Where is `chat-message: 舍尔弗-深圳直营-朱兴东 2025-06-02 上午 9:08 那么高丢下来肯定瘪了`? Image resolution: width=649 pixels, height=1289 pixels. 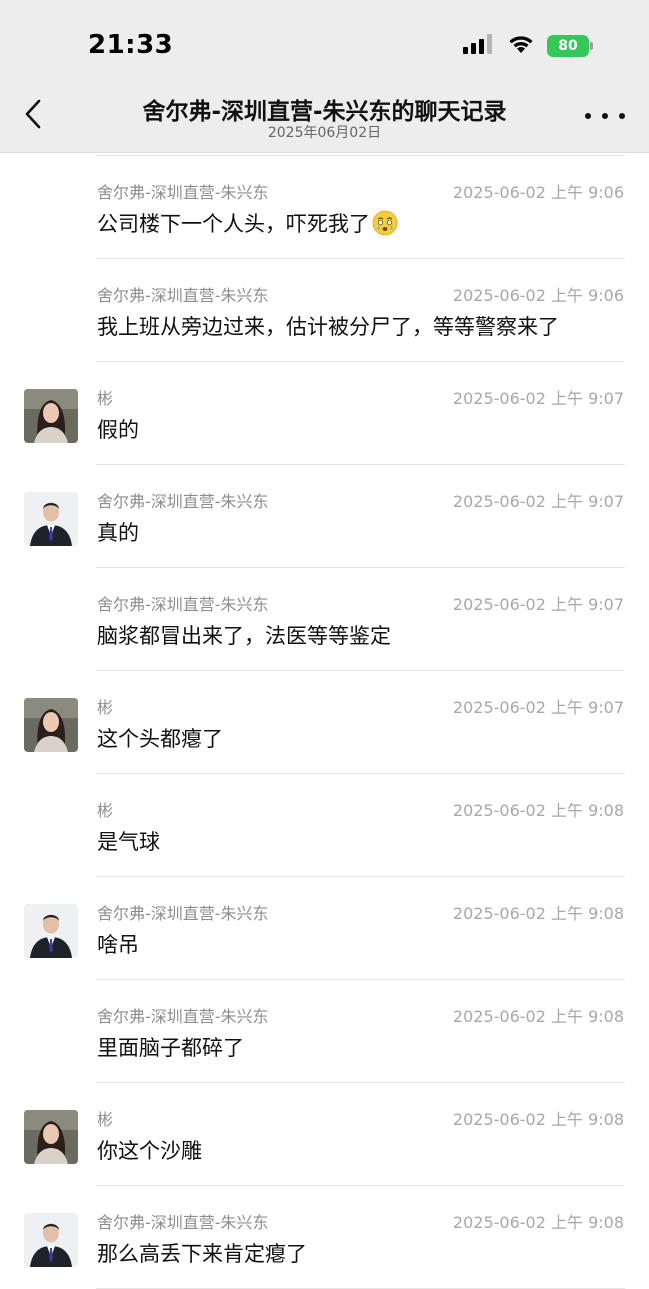
chat-message: 舍尔弗-深圳直营-朱兴东 2025-06-02 上午 9:08 那么高丢下来肯定瘪了 is located at coordinates (324, 1237).